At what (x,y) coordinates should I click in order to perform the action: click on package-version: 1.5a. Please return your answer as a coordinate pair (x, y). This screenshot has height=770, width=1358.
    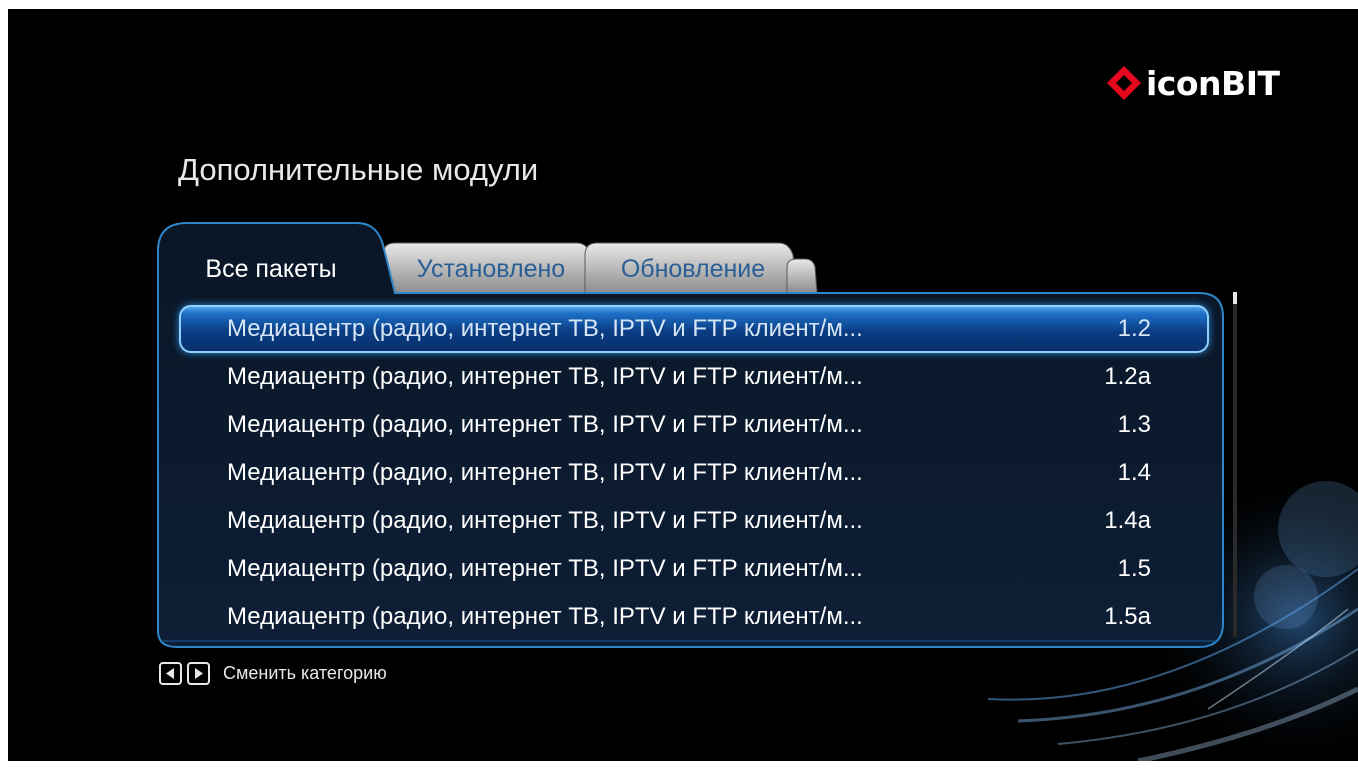
    Looking at the image, I should click on (1127, 616).